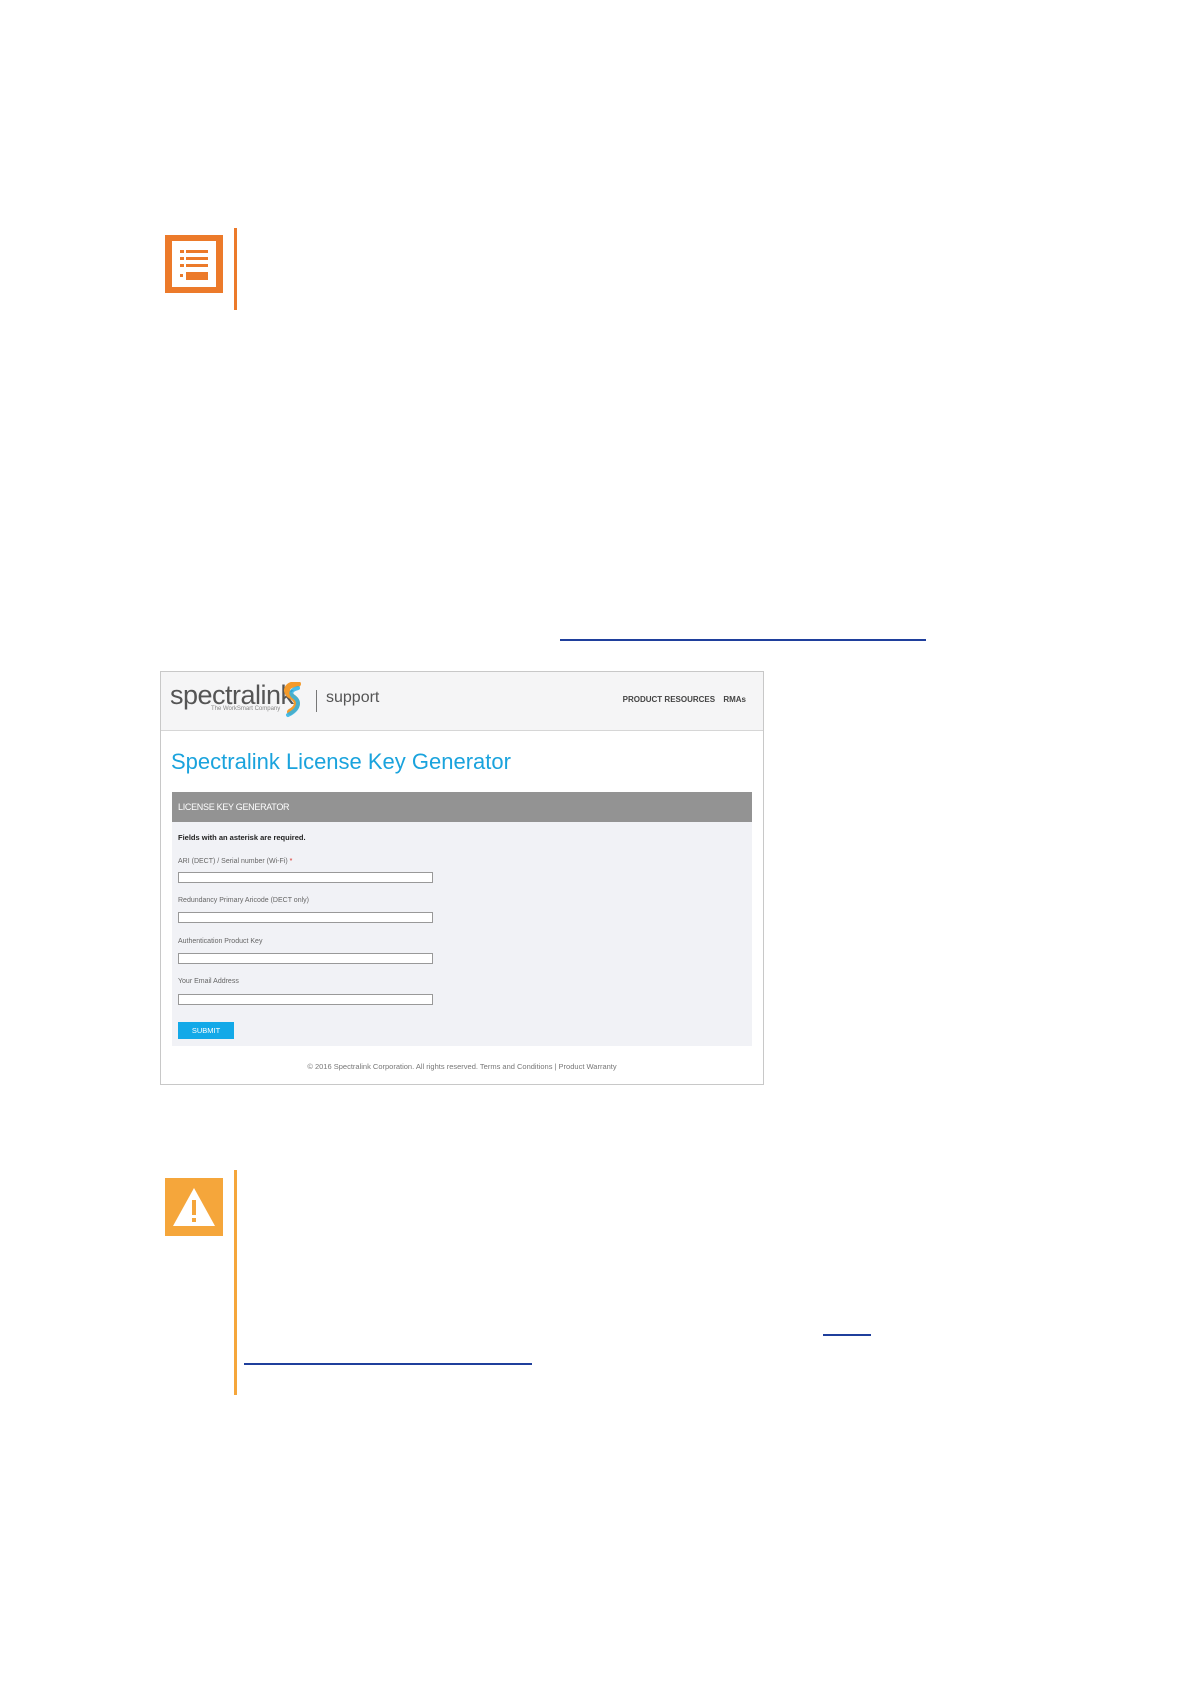 This screenshot has height=1684, width=1191. What do you see at coordinates (353, 697) in the screenshot?
I see `support-label: support` at bounding box center [353, 697].